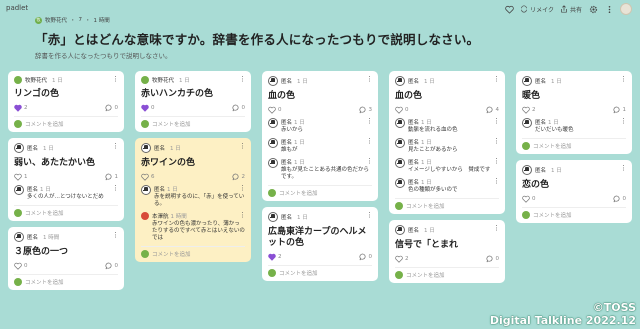  What do you see at coordinates (614, 307) in the screenshot?
I see `watermark-copyright: ©TOSS` at bounding box center [614, 307].